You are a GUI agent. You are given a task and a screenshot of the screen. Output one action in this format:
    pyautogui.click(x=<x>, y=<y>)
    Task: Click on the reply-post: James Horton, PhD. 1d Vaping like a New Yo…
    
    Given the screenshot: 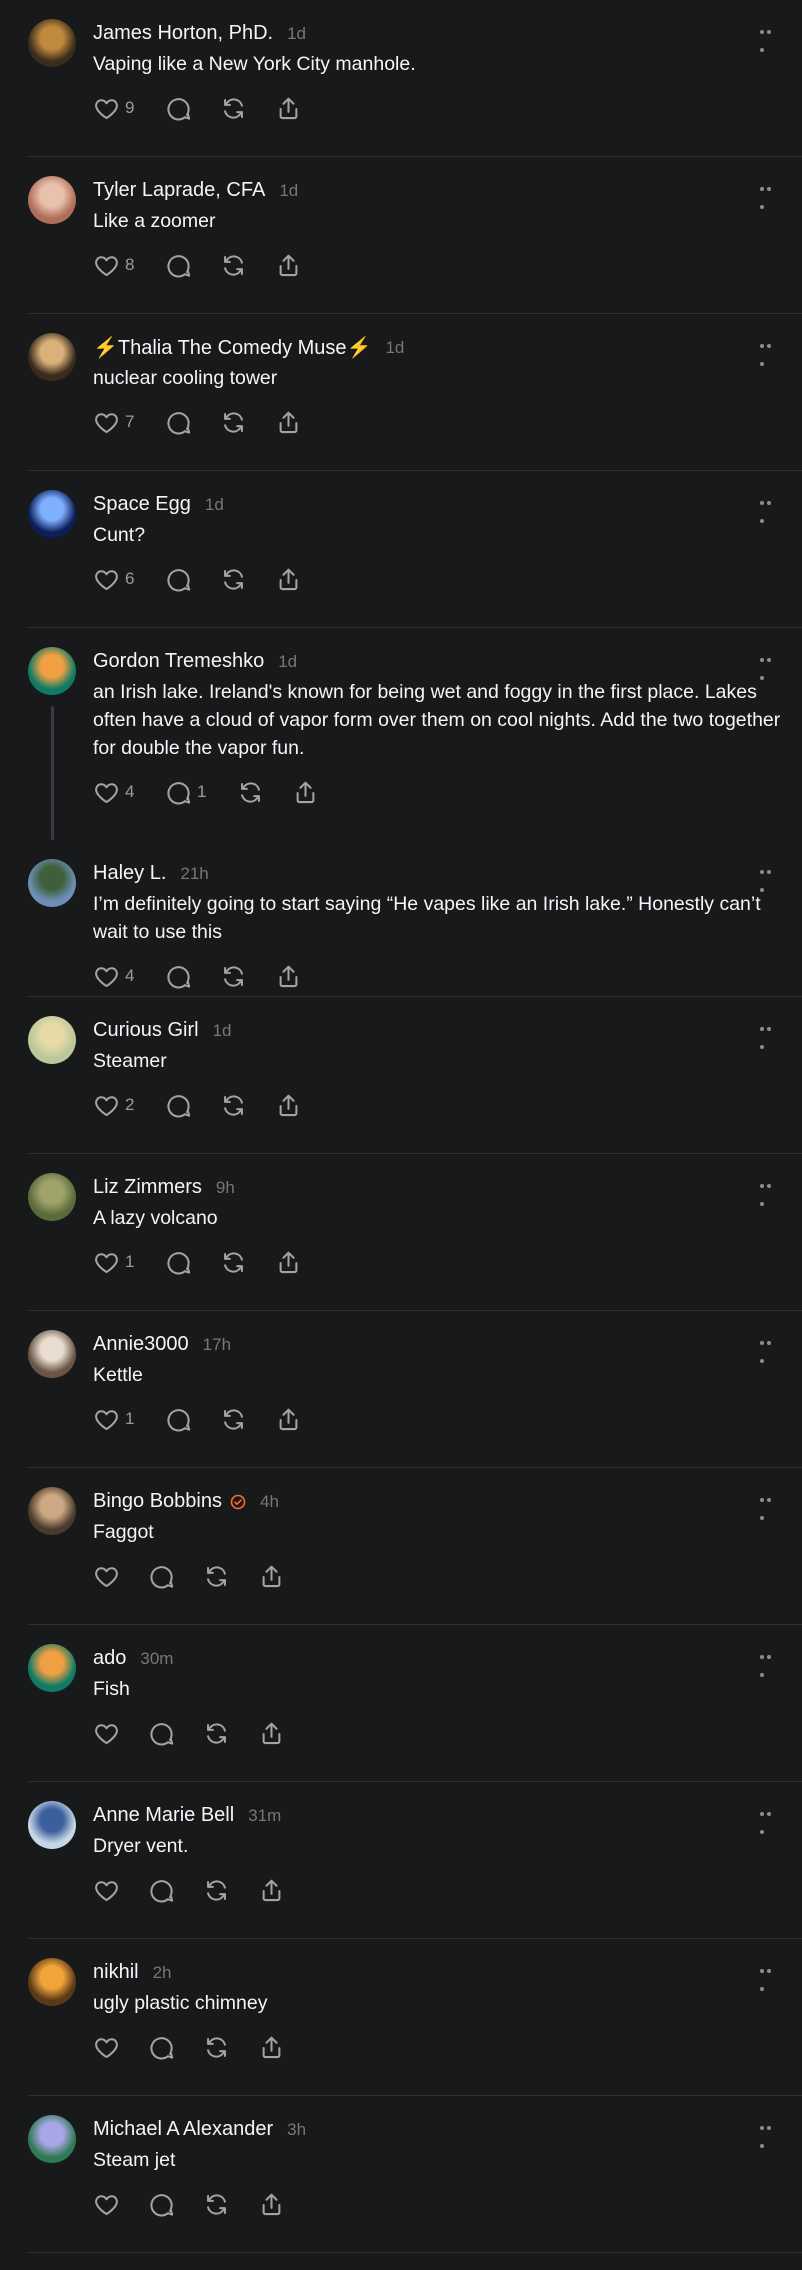 What is the action you would take?
    pyautogui.click(x=415, y=78)
    